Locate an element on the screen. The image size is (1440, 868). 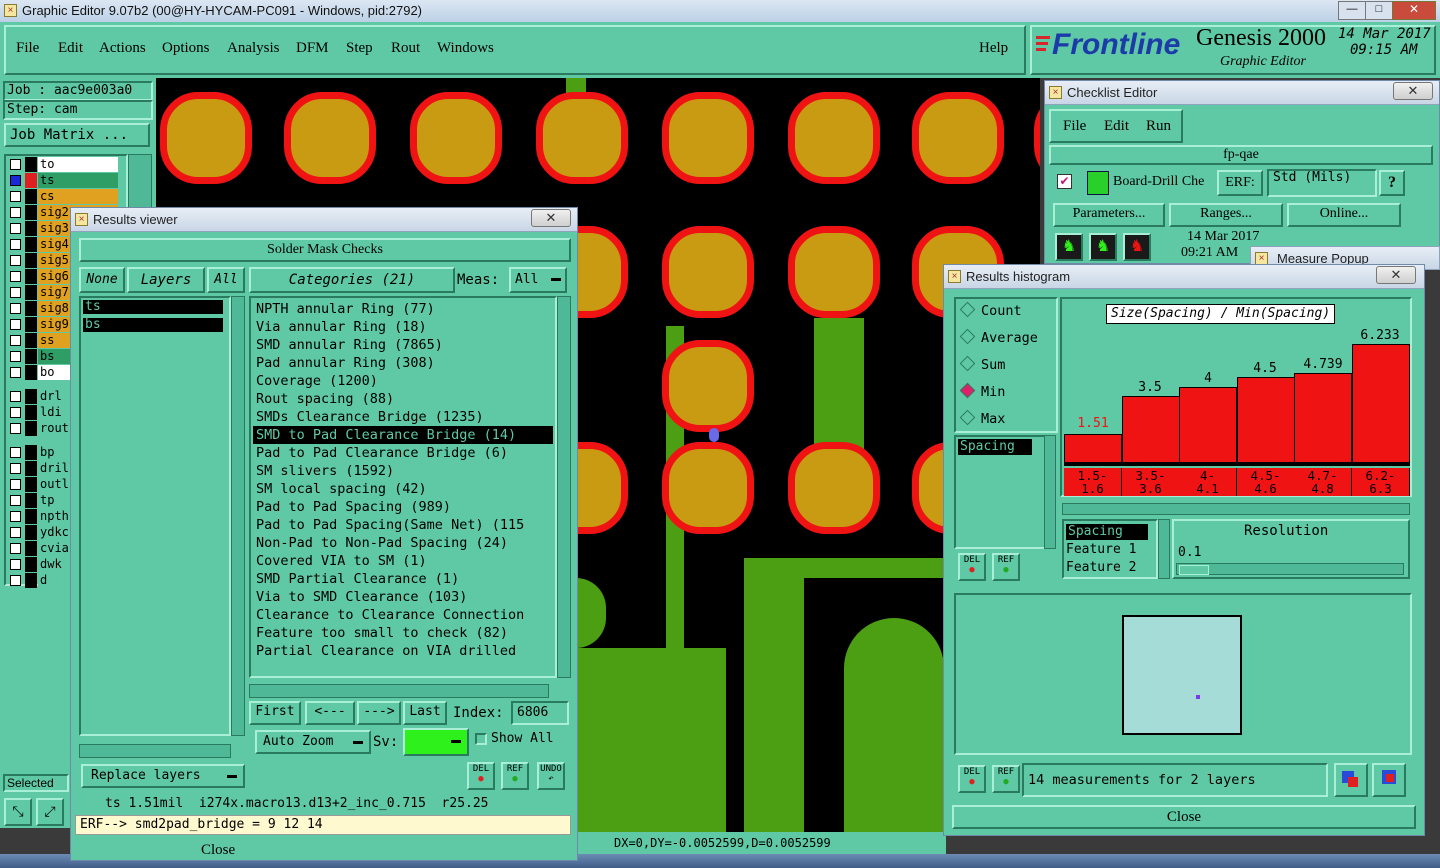
feature-item-1: Feature 1 is located at coordinates (1101, 549).